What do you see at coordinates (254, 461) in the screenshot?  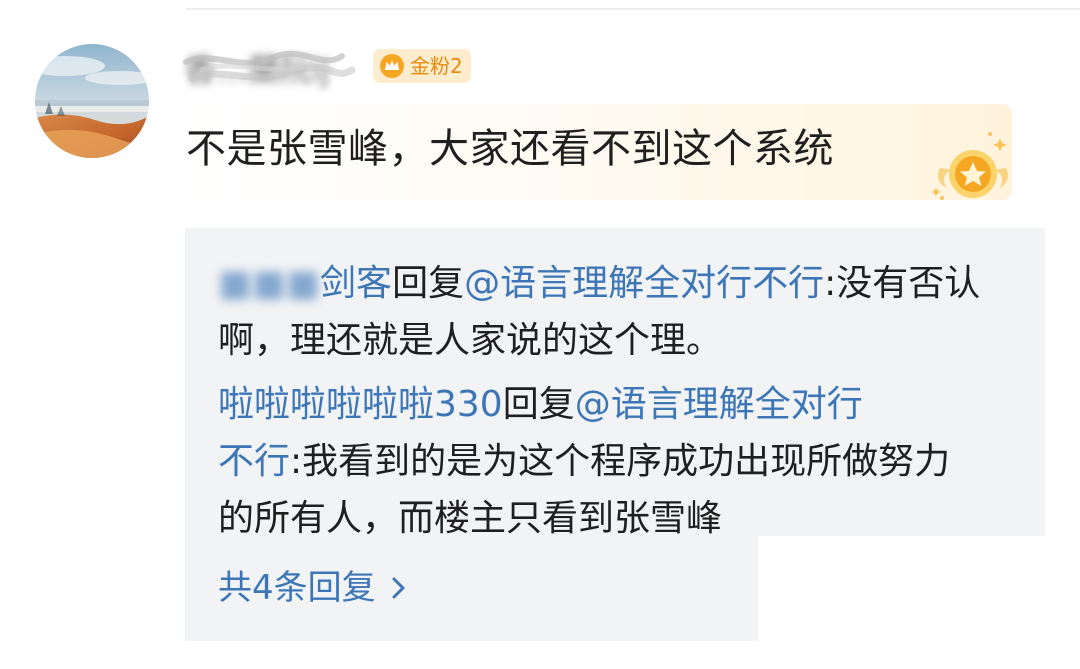 I see `reply-2-target-end: 不行` at bounding box center [254, 461].